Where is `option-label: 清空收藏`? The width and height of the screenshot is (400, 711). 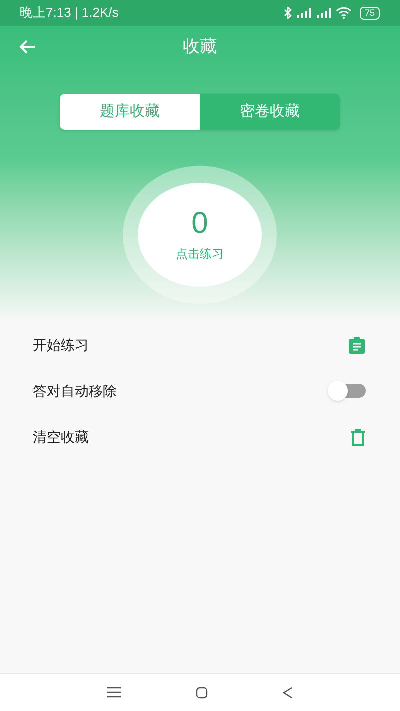 option-label: 清空收藏 is located at coordinates (61, 437).